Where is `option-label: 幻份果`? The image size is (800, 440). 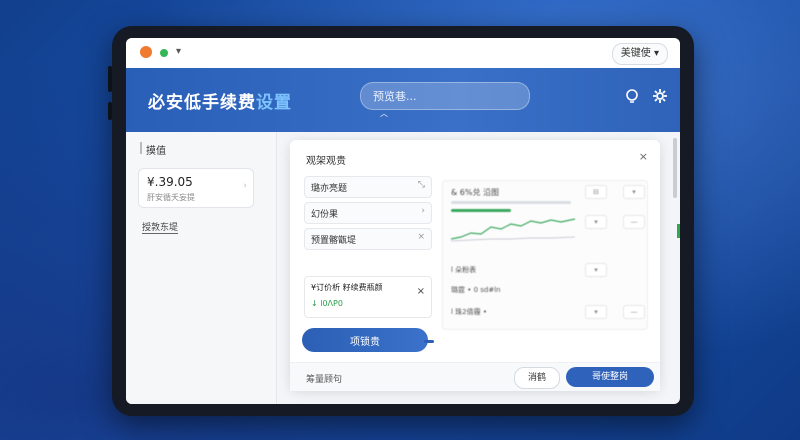 option-label: 幻份果 is located at coordinates (325, 215).